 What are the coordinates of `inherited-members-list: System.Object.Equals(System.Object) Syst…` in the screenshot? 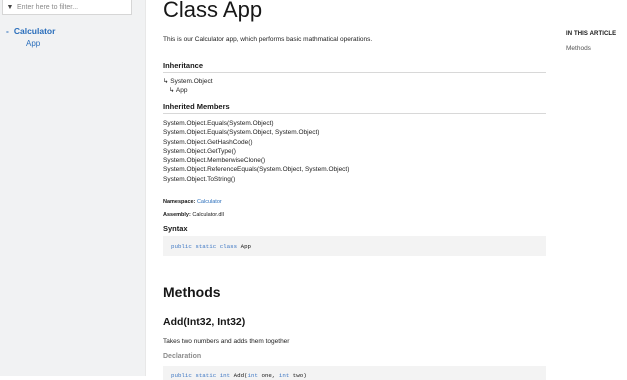 It's located at (256, 151).